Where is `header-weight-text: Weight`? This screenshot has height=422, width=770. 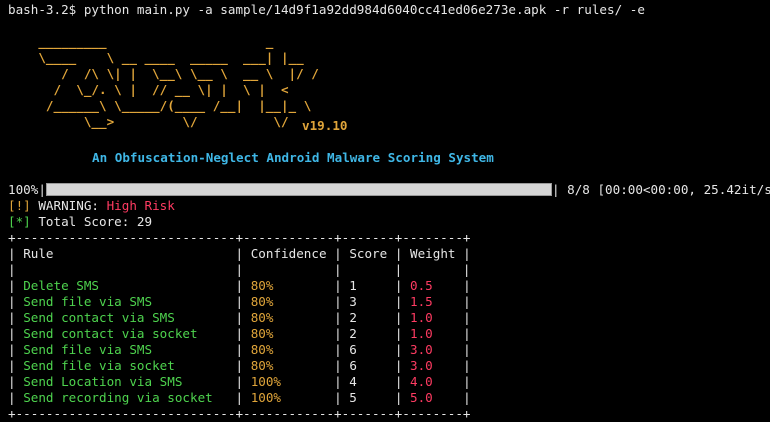 header-weight-text: Weight is located at coordinates (433, 253).